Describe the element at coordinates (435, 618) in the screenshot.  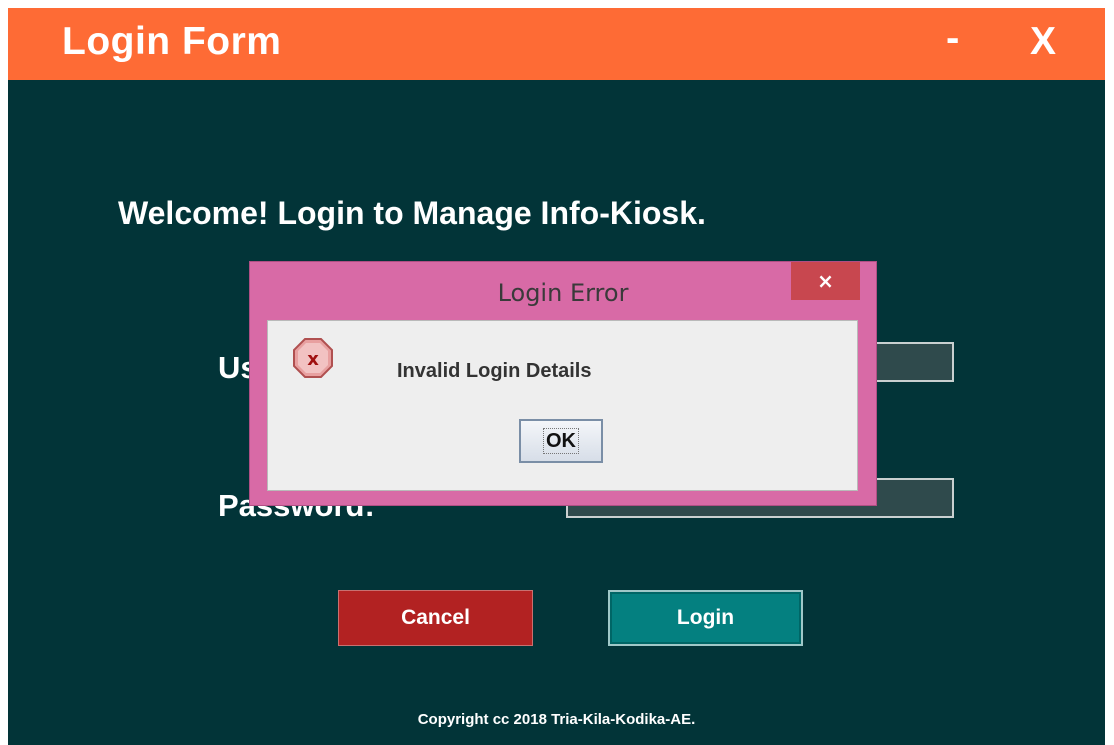
I see `cancel-button: Cancel` at that location.